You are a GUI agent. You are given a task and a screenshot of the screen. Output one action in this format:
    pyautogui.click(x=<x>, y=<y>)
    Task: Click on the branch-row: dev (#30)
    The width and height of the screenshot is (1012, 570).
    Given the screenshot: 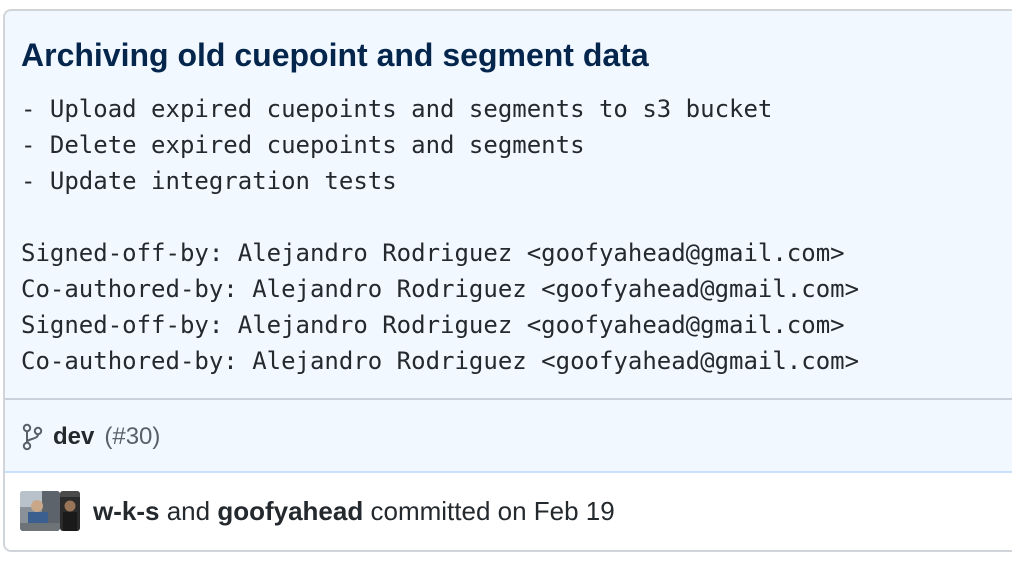 What is the action you would take?
    pyautogui.click(x=90, y=437)
    